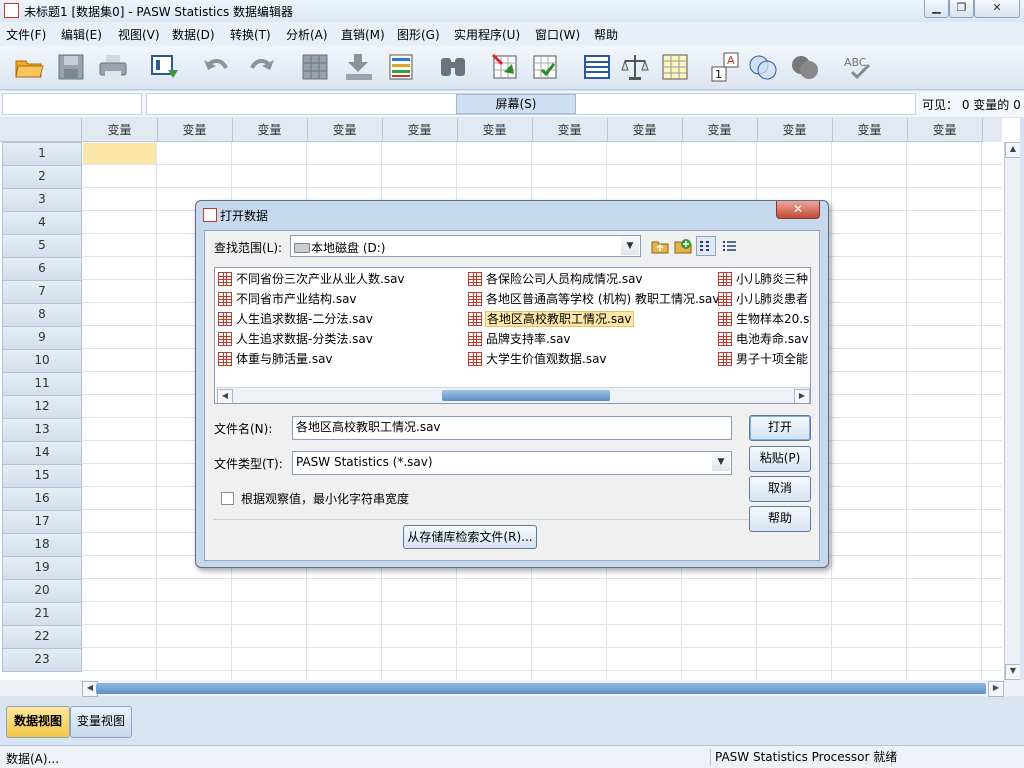 The height and width of the screenshot is (768, 1024). Describe the element at coordinates (763, 359) in the screenshot. I see `file-item: 男子十项全能` at that location.